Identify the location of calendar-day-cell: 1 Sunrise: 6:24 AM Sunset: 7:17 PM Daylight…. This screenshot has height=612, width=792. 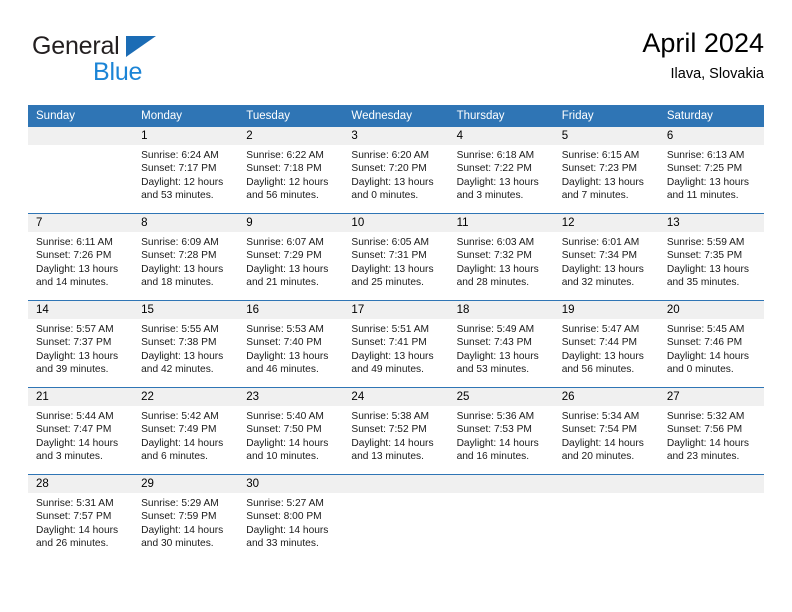
(186, 170).